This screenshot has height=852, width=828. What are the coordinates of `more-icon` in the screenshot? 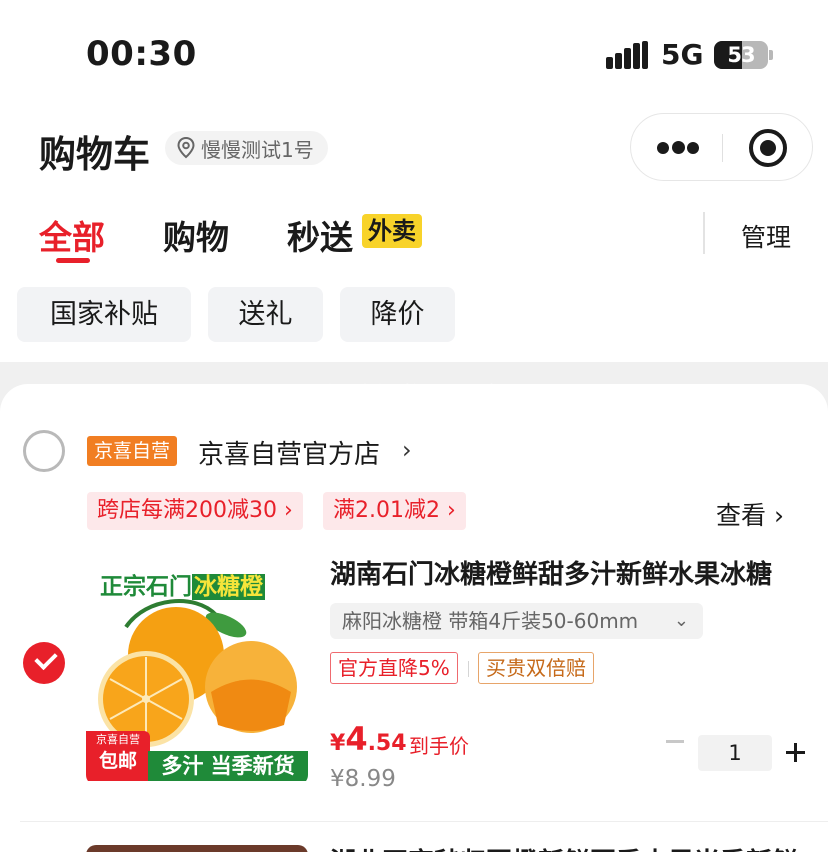 It's located at (678, 148).